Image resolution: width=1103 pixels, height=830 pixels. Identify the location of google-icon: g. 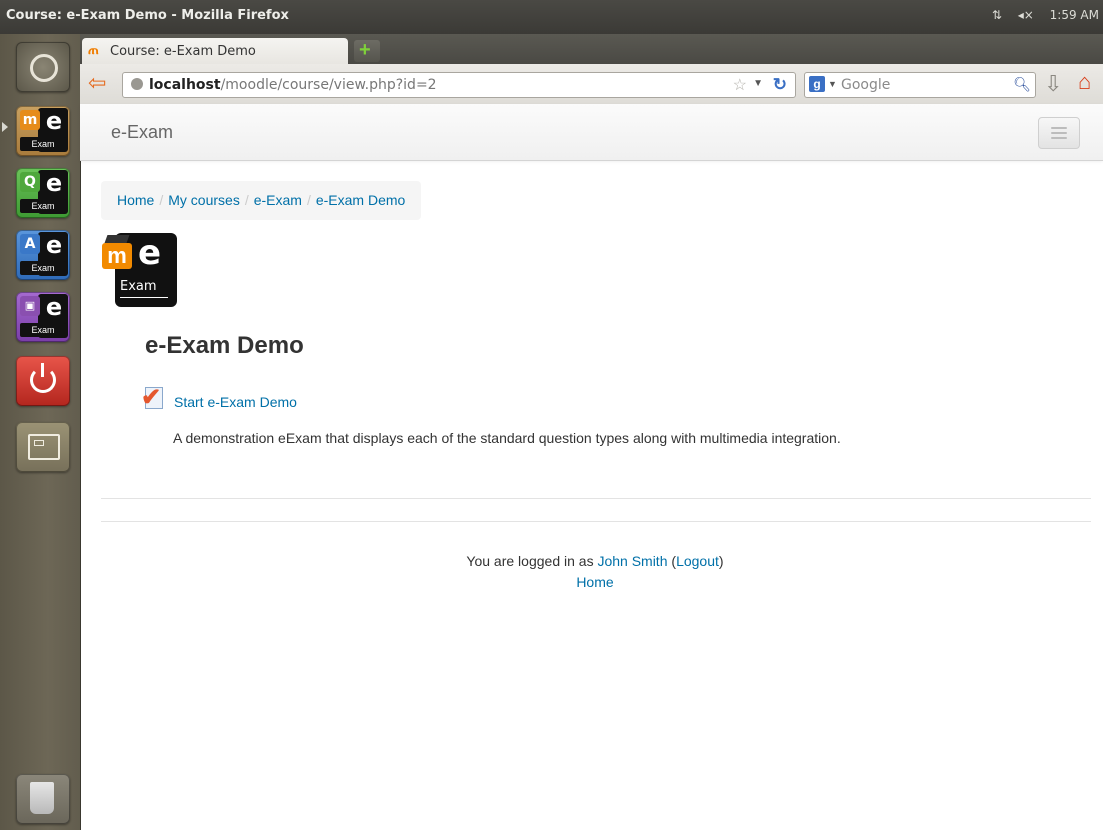
(817, 84).